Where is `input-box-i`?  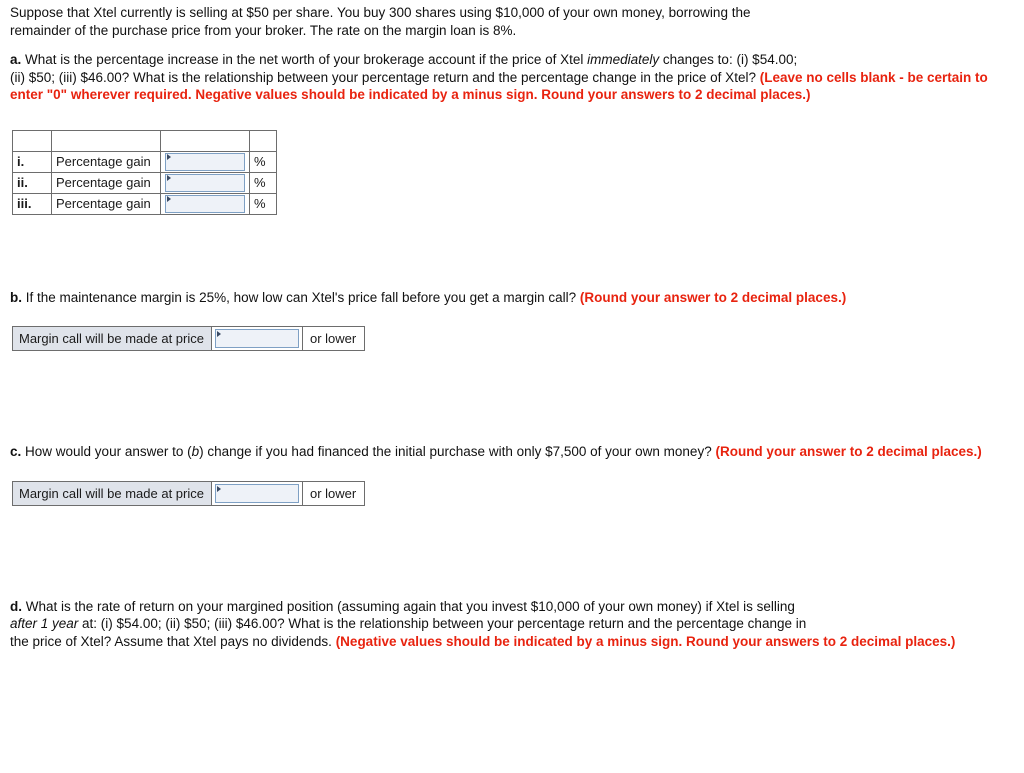 input-box-i is located at coordinates (205, 161).